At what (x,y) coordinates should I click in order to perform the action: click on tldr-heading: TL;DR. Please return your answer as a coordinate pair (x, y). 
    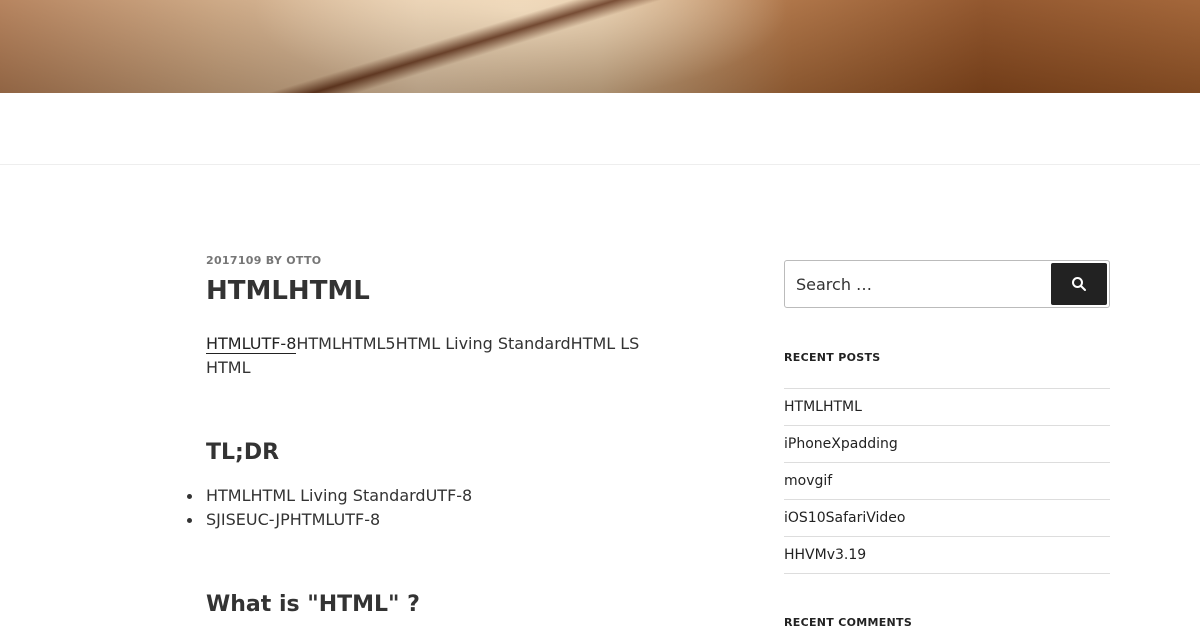
    Looking at the image, I should click on (243, 452).